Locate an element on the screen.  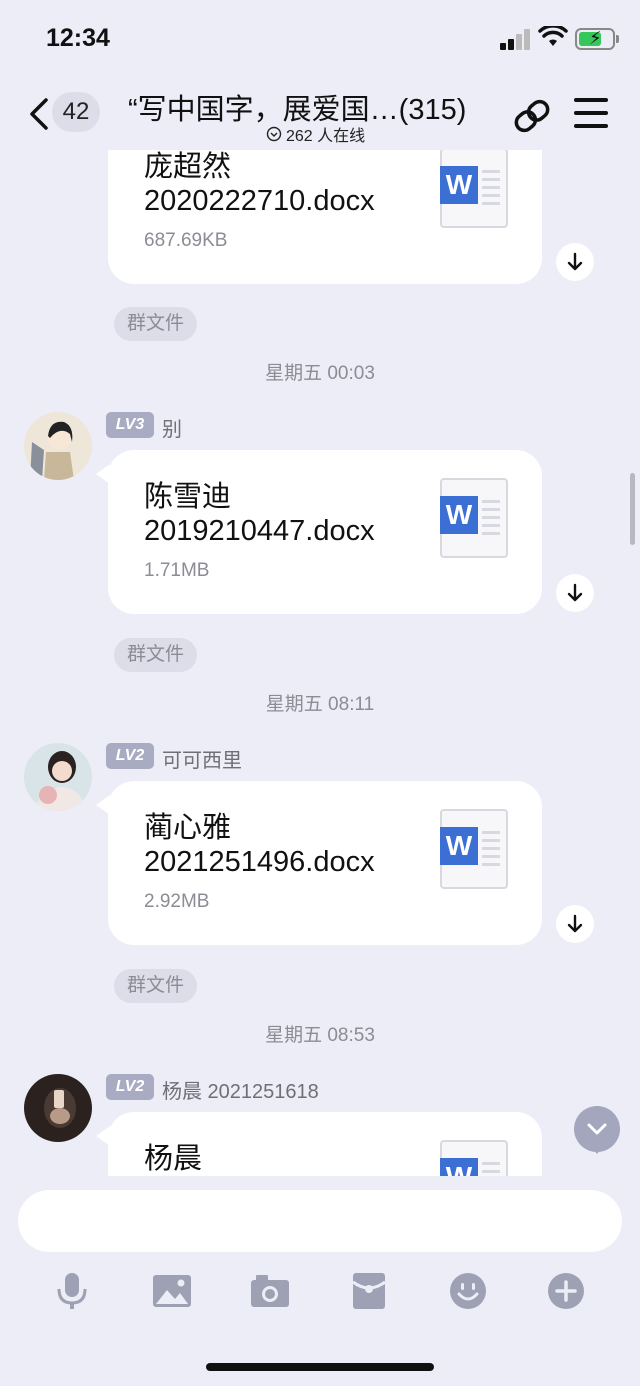
scrollbar is located at coordinates (632, 509).